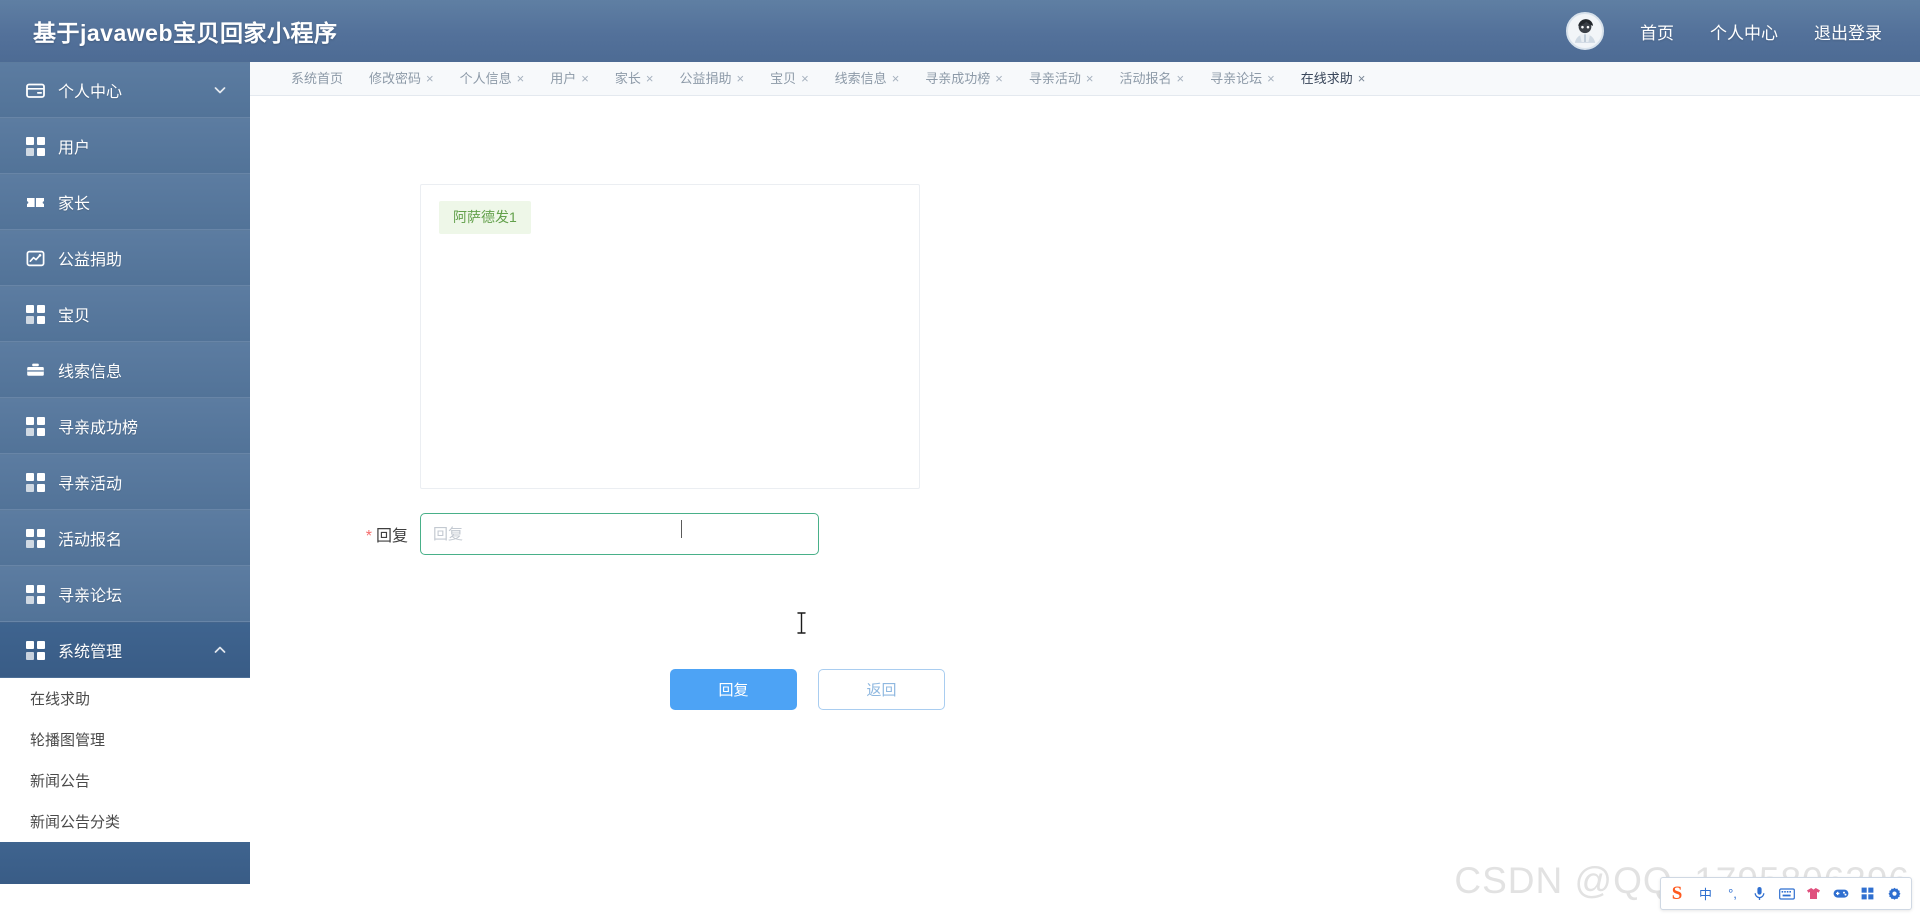  I want to click on card-icon, so click(35, 90).